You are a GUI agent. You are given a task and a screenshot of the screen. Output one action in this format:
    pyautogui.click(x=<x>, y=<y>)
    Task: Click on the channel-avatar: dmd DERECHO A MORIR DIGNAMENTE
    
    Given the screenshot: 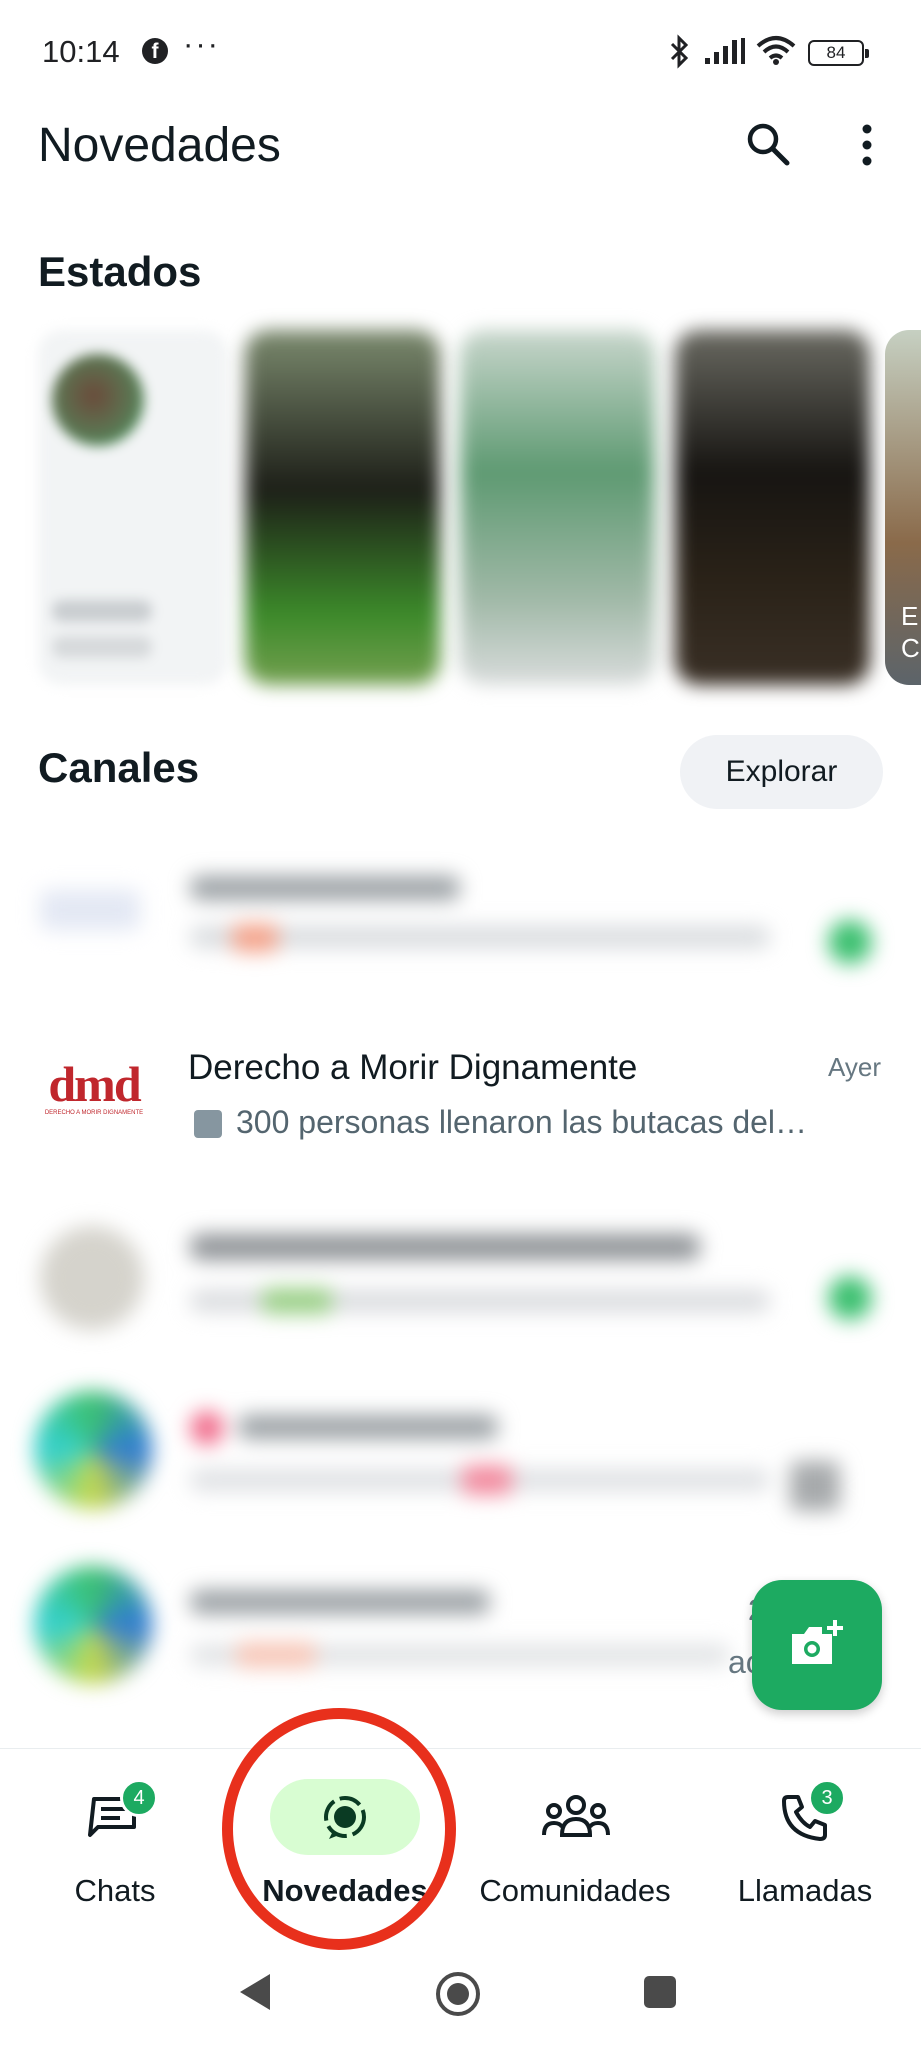 What is the action you would take?
    pyautogui.click(x=94, y=1093)
    